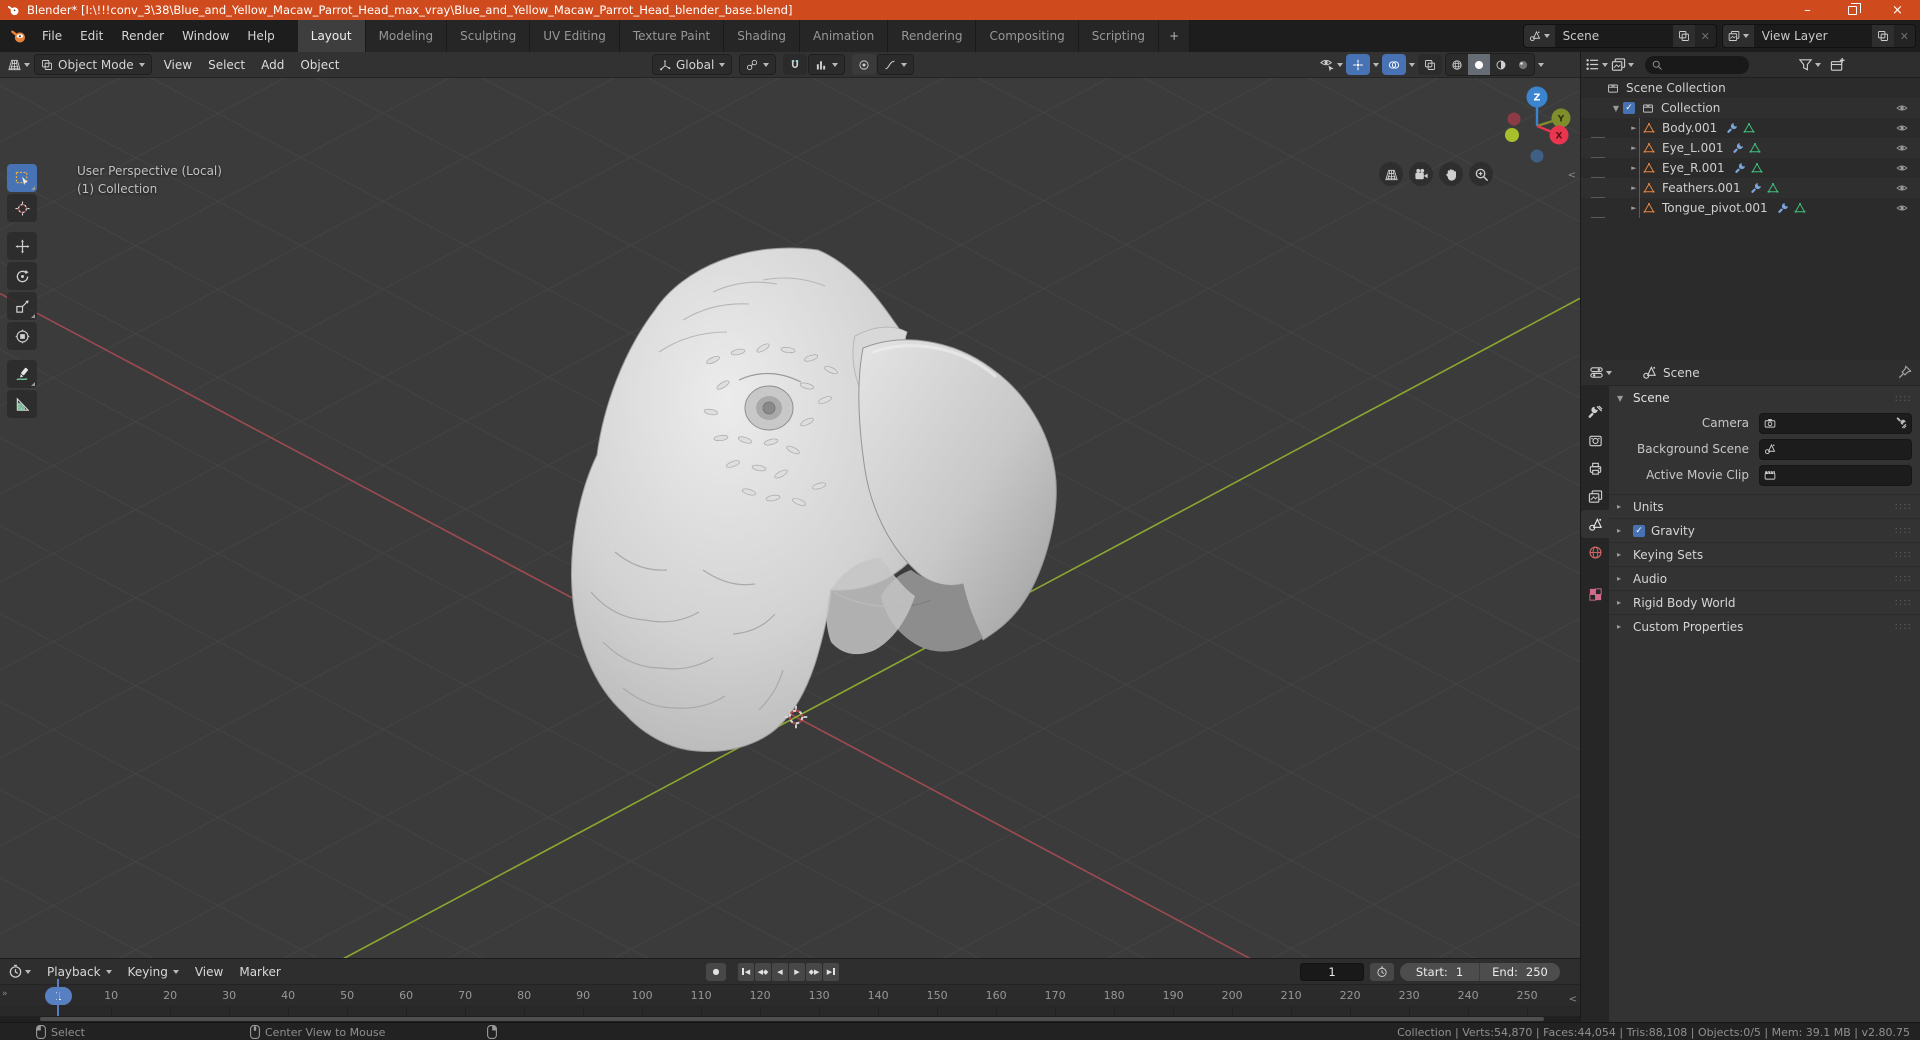 Image resolution: width=1920 pixels, height=1040 pixels. Describe the element at coordinates (932, 36) in the screenshot. I see `workspace-tab-rendering: Rendering` at that location.